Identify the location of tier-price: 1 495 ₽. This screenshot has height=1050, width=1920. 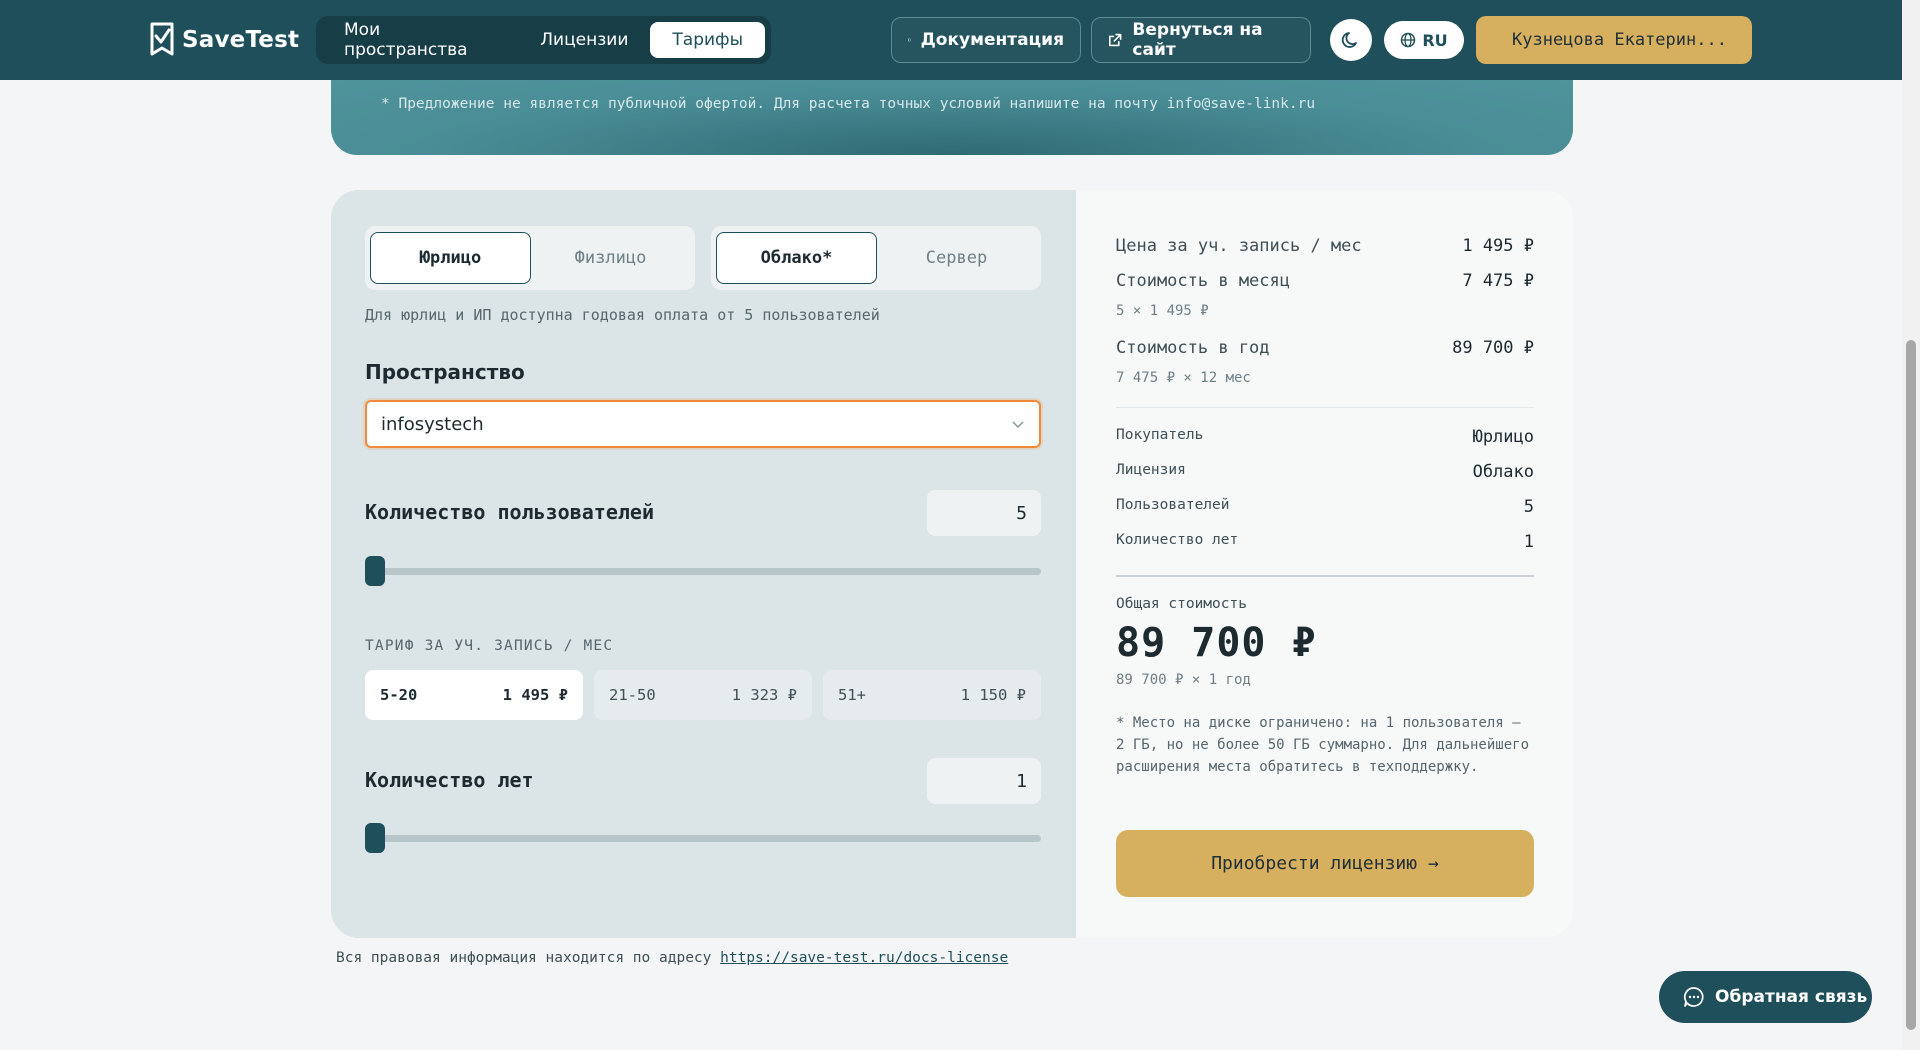
(535, 695).